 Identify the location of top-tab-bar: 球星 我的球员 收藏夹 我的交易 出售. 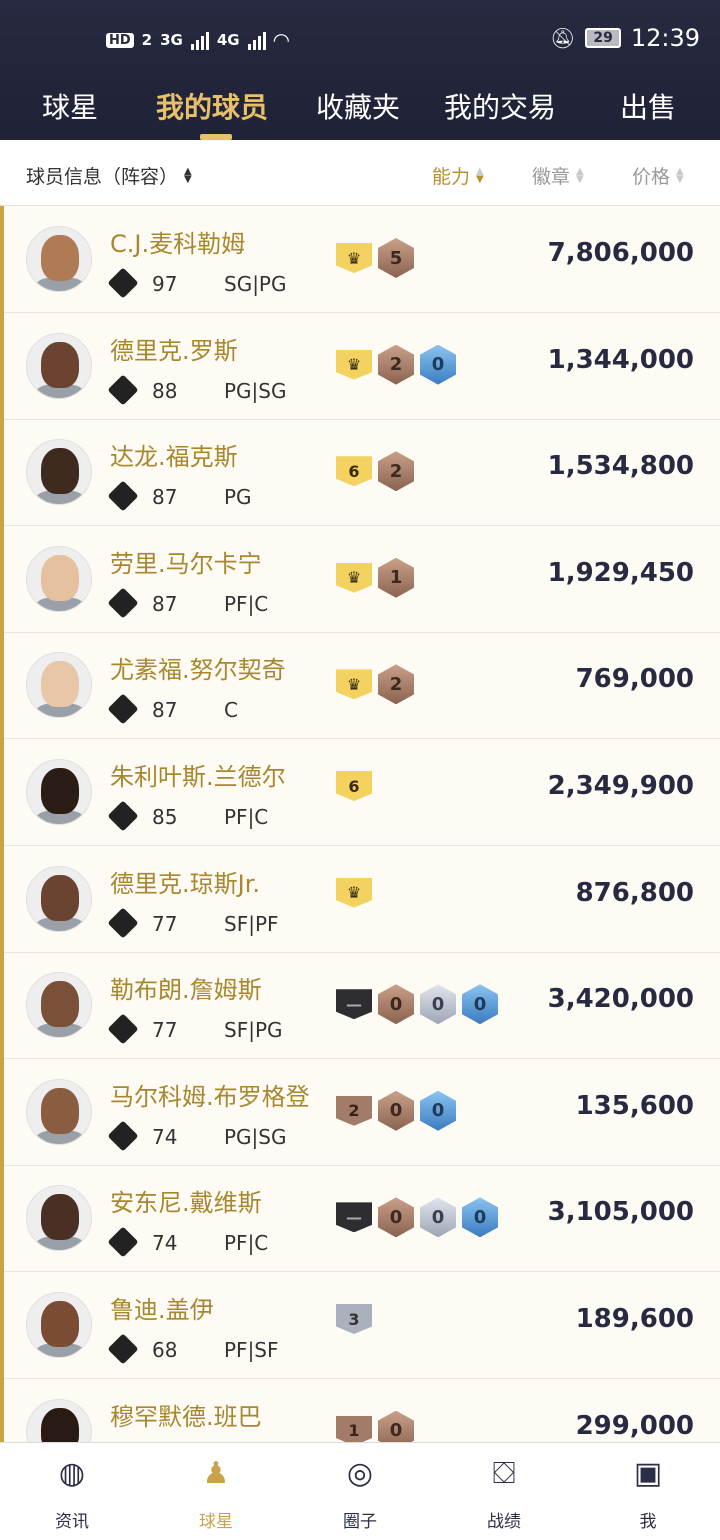
(360, 110).